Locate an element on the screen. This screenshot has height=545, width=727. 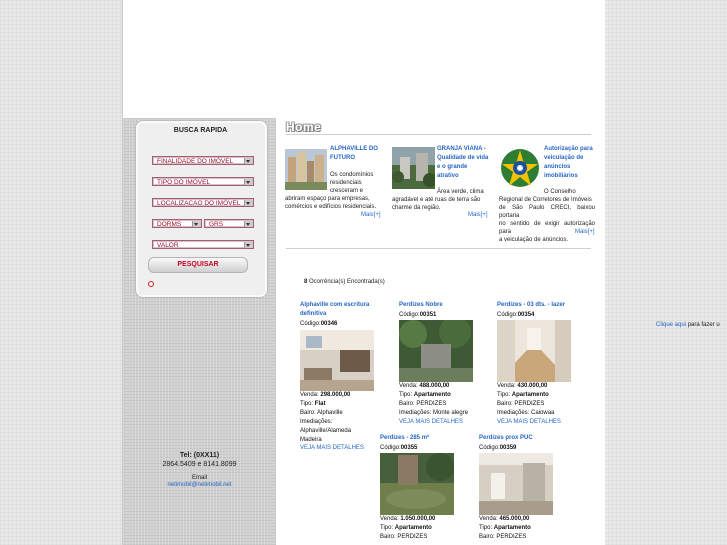
garage-select: GRS is located at coordinates (229, 223).